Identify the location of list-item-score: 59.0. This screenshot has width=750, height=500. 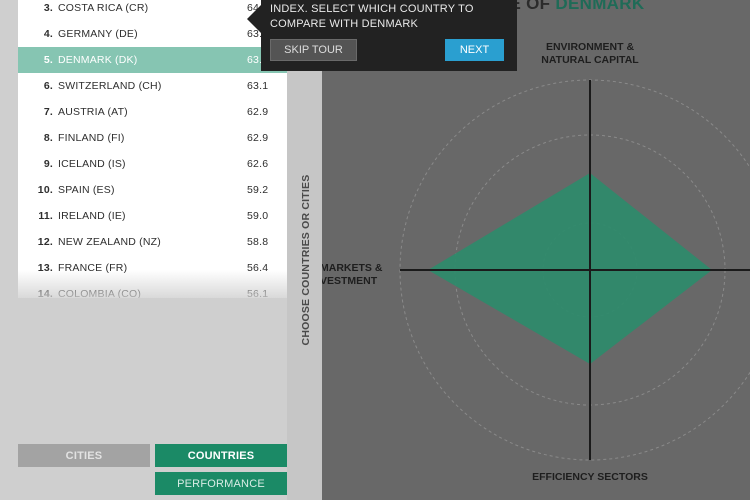
(258, 216).